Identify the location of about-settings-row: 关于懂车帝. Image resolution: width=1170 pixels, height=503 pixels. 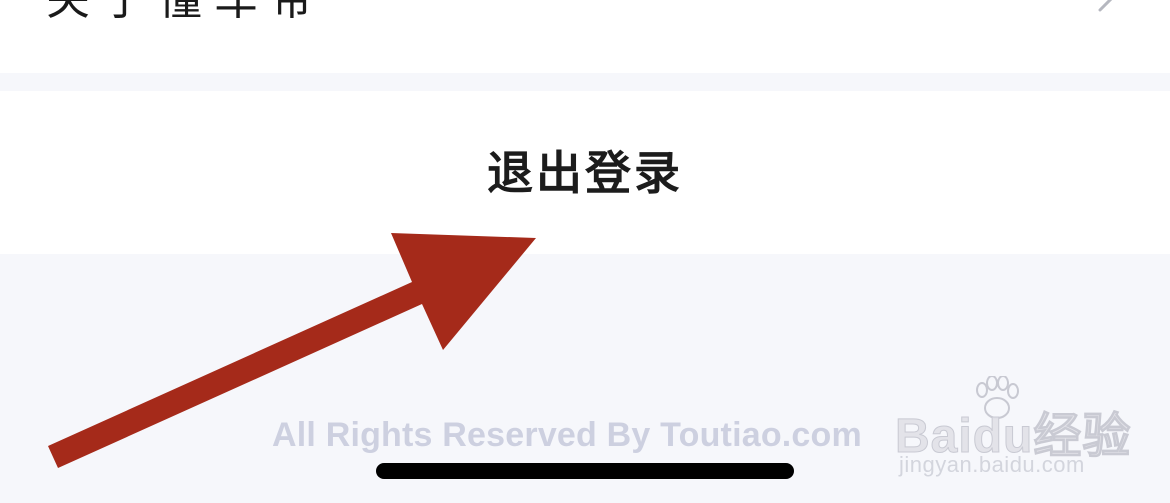
(585, 36).